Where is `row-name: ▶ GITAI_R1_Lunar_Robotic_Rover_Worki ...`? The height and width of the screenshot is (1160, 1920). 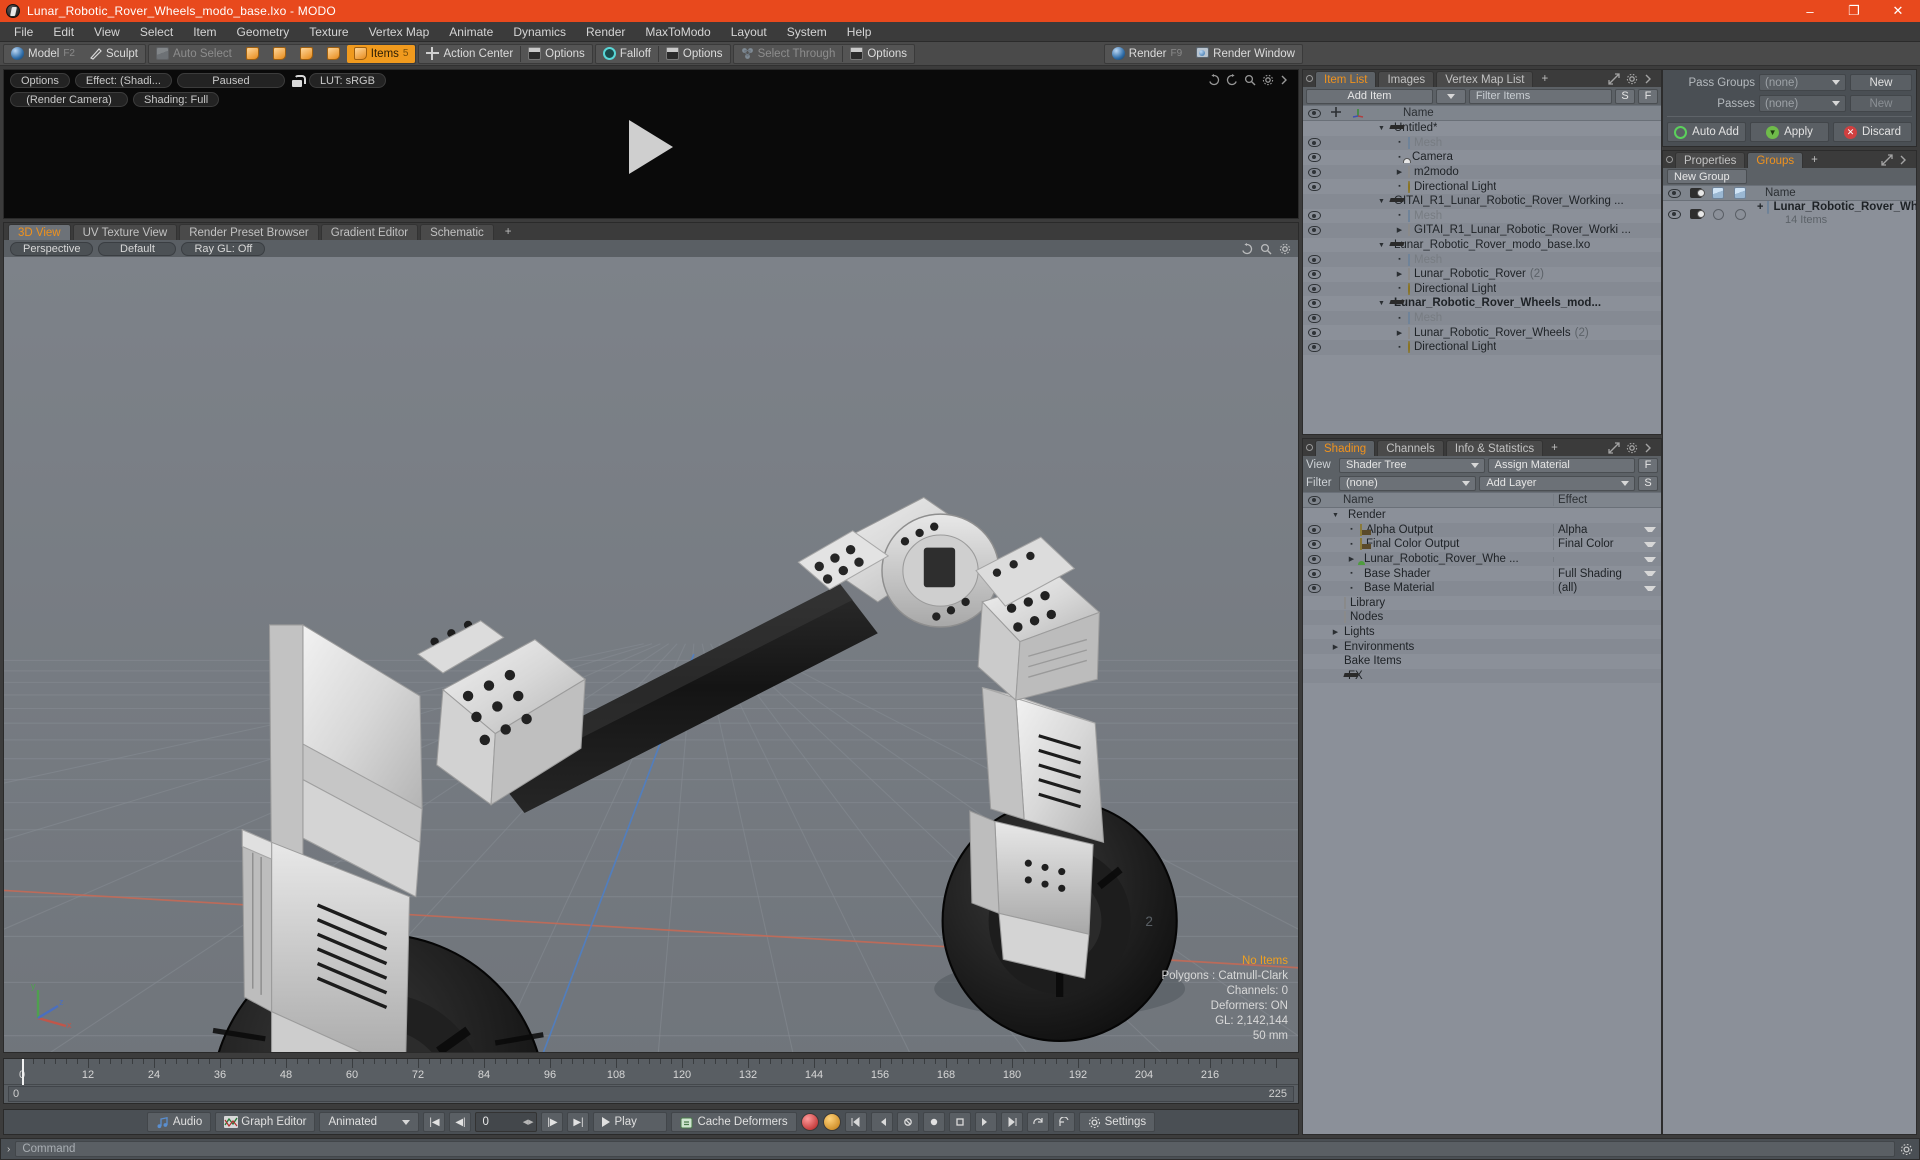 row-name: ▶ GITAI_R1_Lunar_Robotic_Rover_Worki ... is located at coordinates (1500, 230).